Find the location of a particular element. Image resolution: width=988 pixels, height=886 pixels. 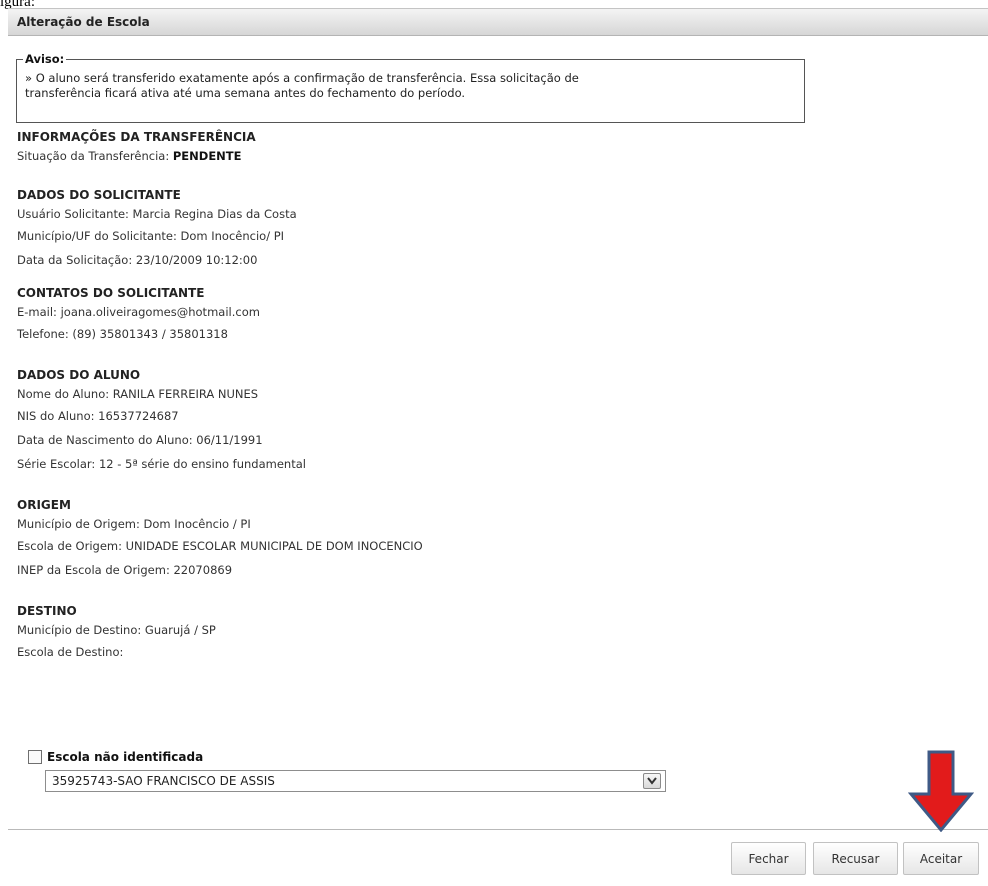

red-arrow-indicator-icon is located at coordinates (941, 791).